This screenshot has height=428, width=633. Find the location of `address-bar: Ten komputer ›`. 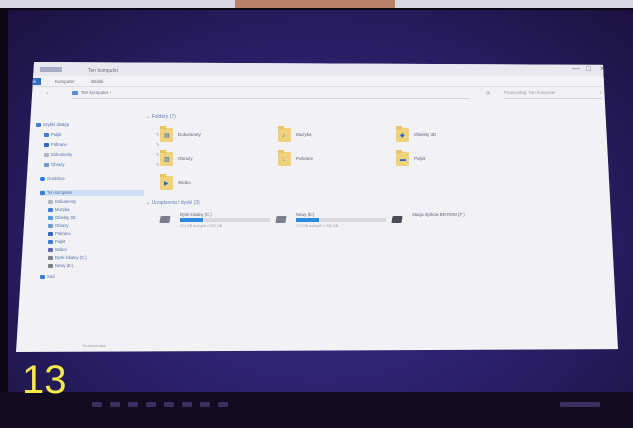

address-bar: Ten komputer › is located at coordinates (271, 94).